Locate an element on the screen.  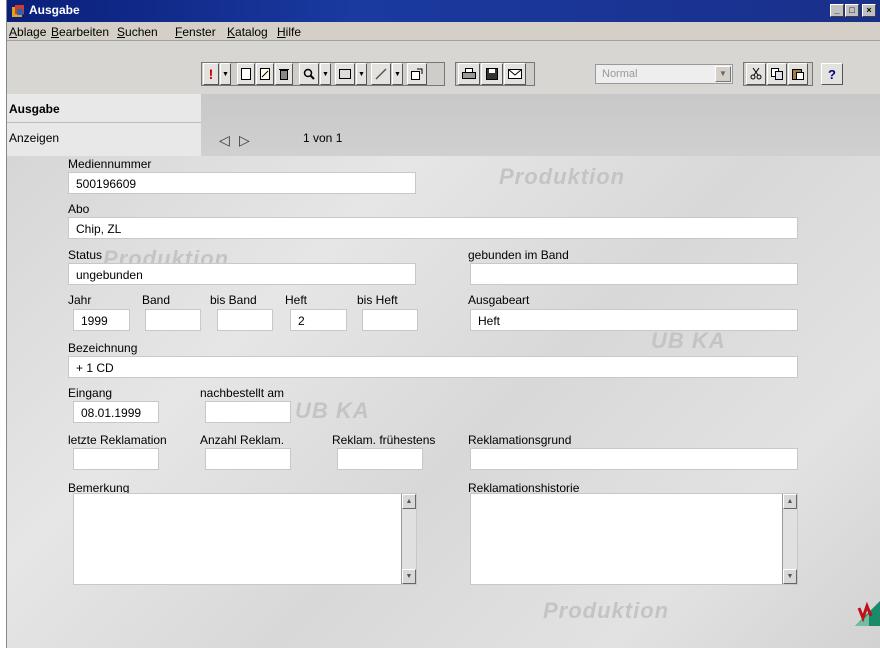
nachbestellt-am-field is located at coordinates (248, 412).